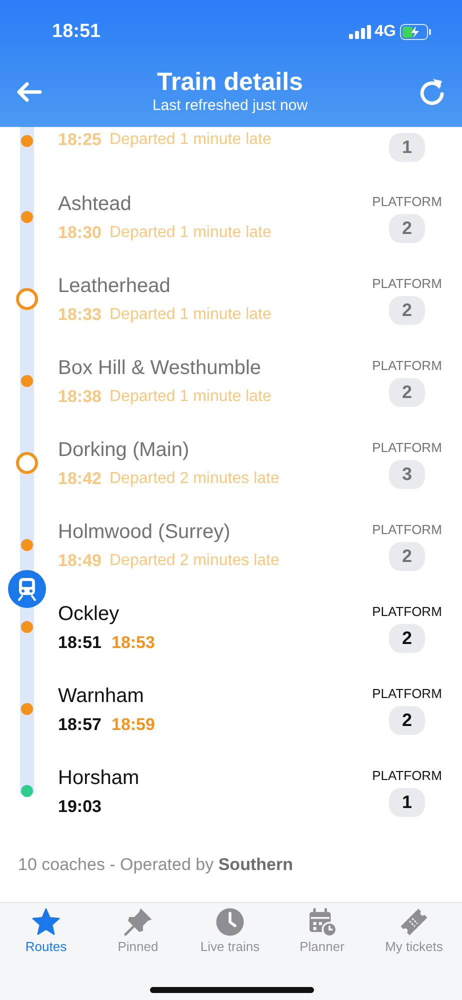 The image size is (462, 1000). Describe the element at coordinates (80, 397) in the screenshot. I see `departure-time: 18:38` at that location.